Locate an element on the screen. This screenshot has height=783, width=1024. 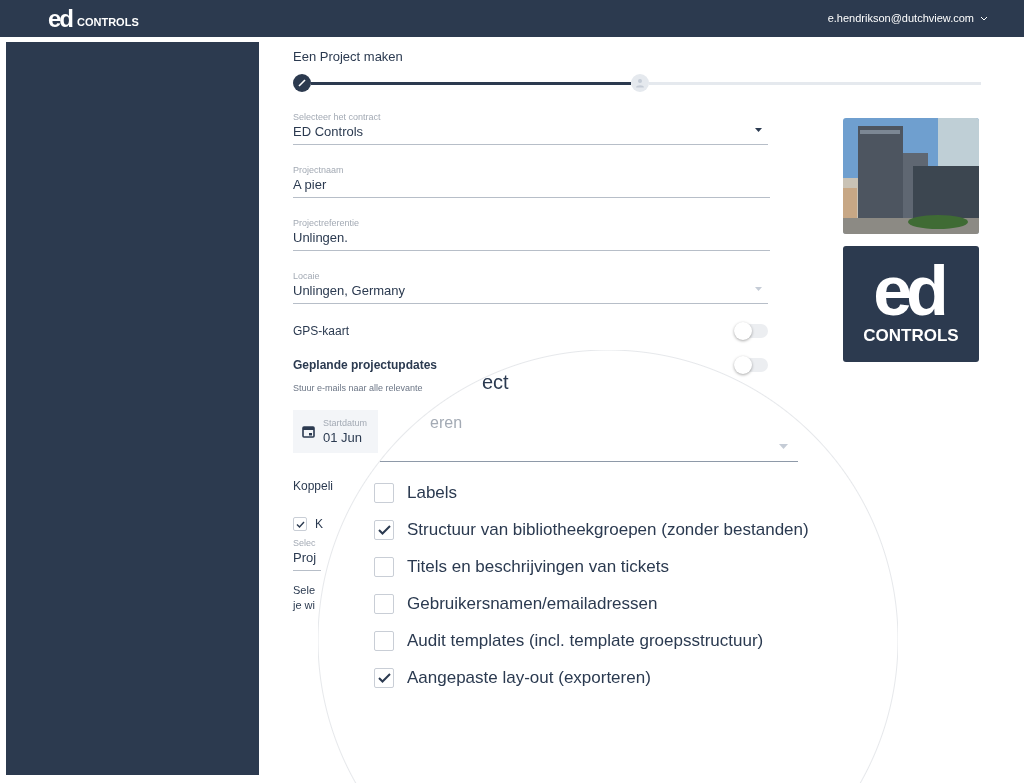
field-value: Unlingen, Germany is located at coordinates (349, 291).